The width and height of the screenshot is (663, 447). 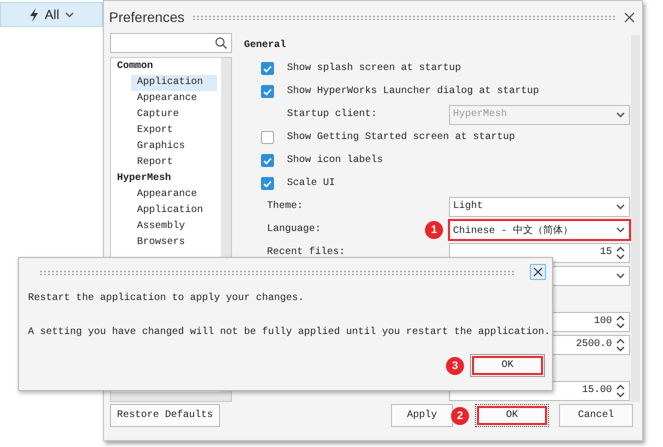 What do you see at coordinates (539, 206) in the screenshot?
I see `dropdown: Light` at bounding box center [539, 206].